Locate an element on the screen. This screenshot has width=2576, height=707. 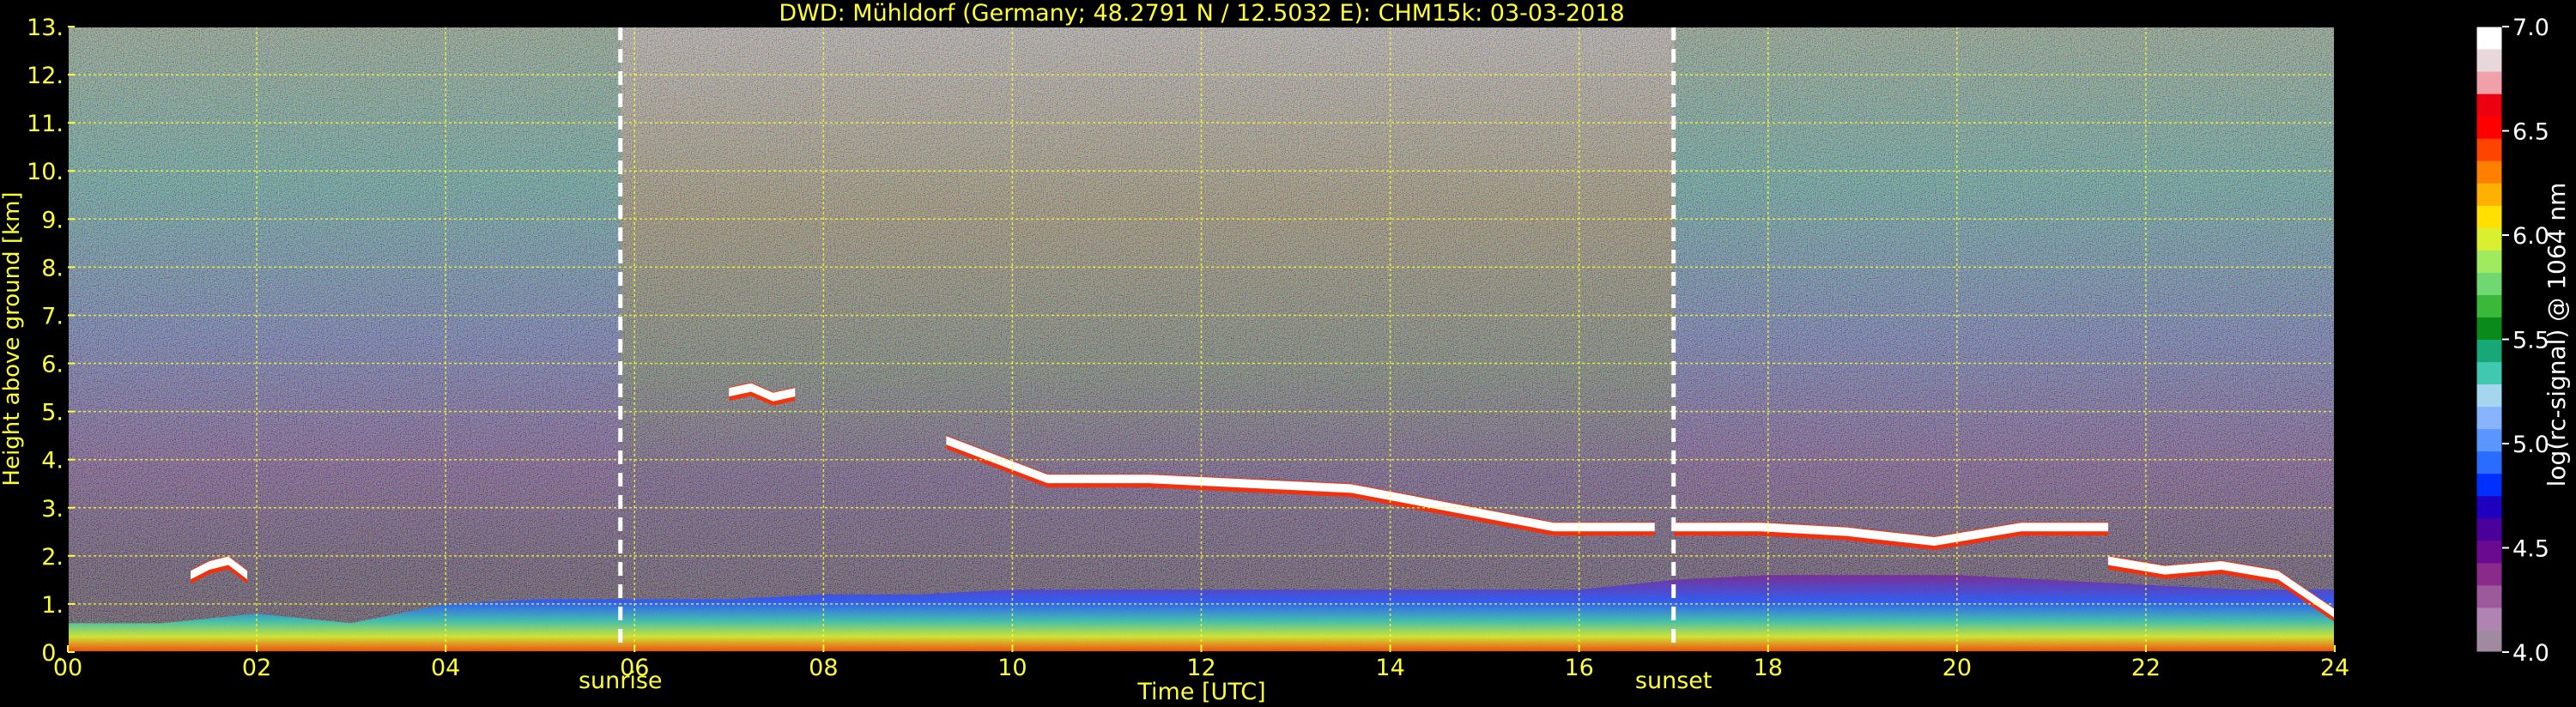
y-tick-label: 4. is located at coordinates (52, 461).